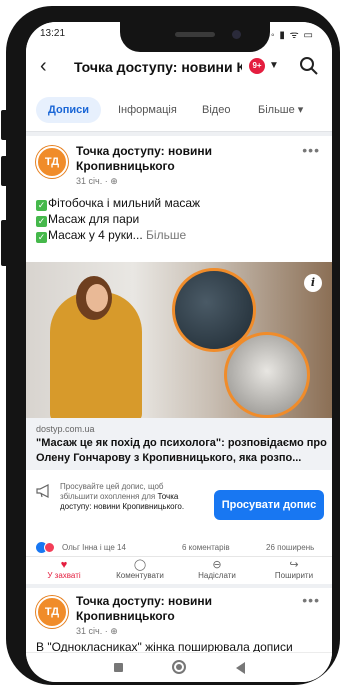 The height and width of the screenshot is (691, 346). What do you see at coordinates (294, 565) in the screenshot?
I see `share-icon: ↪` at bounding box center [294, 565].